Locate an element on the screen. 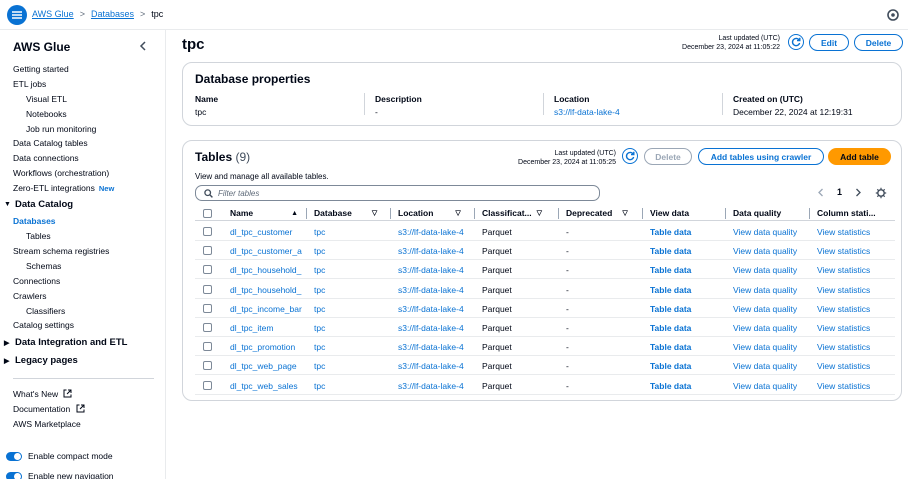  chevron-right-icon is located at coordinates (858, 192).